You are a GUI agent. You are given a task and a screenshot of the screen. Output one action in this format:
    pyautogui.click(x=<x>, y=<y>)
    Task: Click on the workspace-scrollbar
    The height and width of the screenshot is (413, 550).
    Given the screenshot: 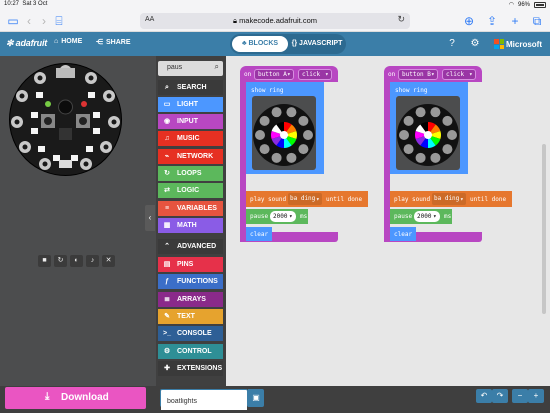 What is the action you would take?
    pyautogui.click(x=544, y=229)
    